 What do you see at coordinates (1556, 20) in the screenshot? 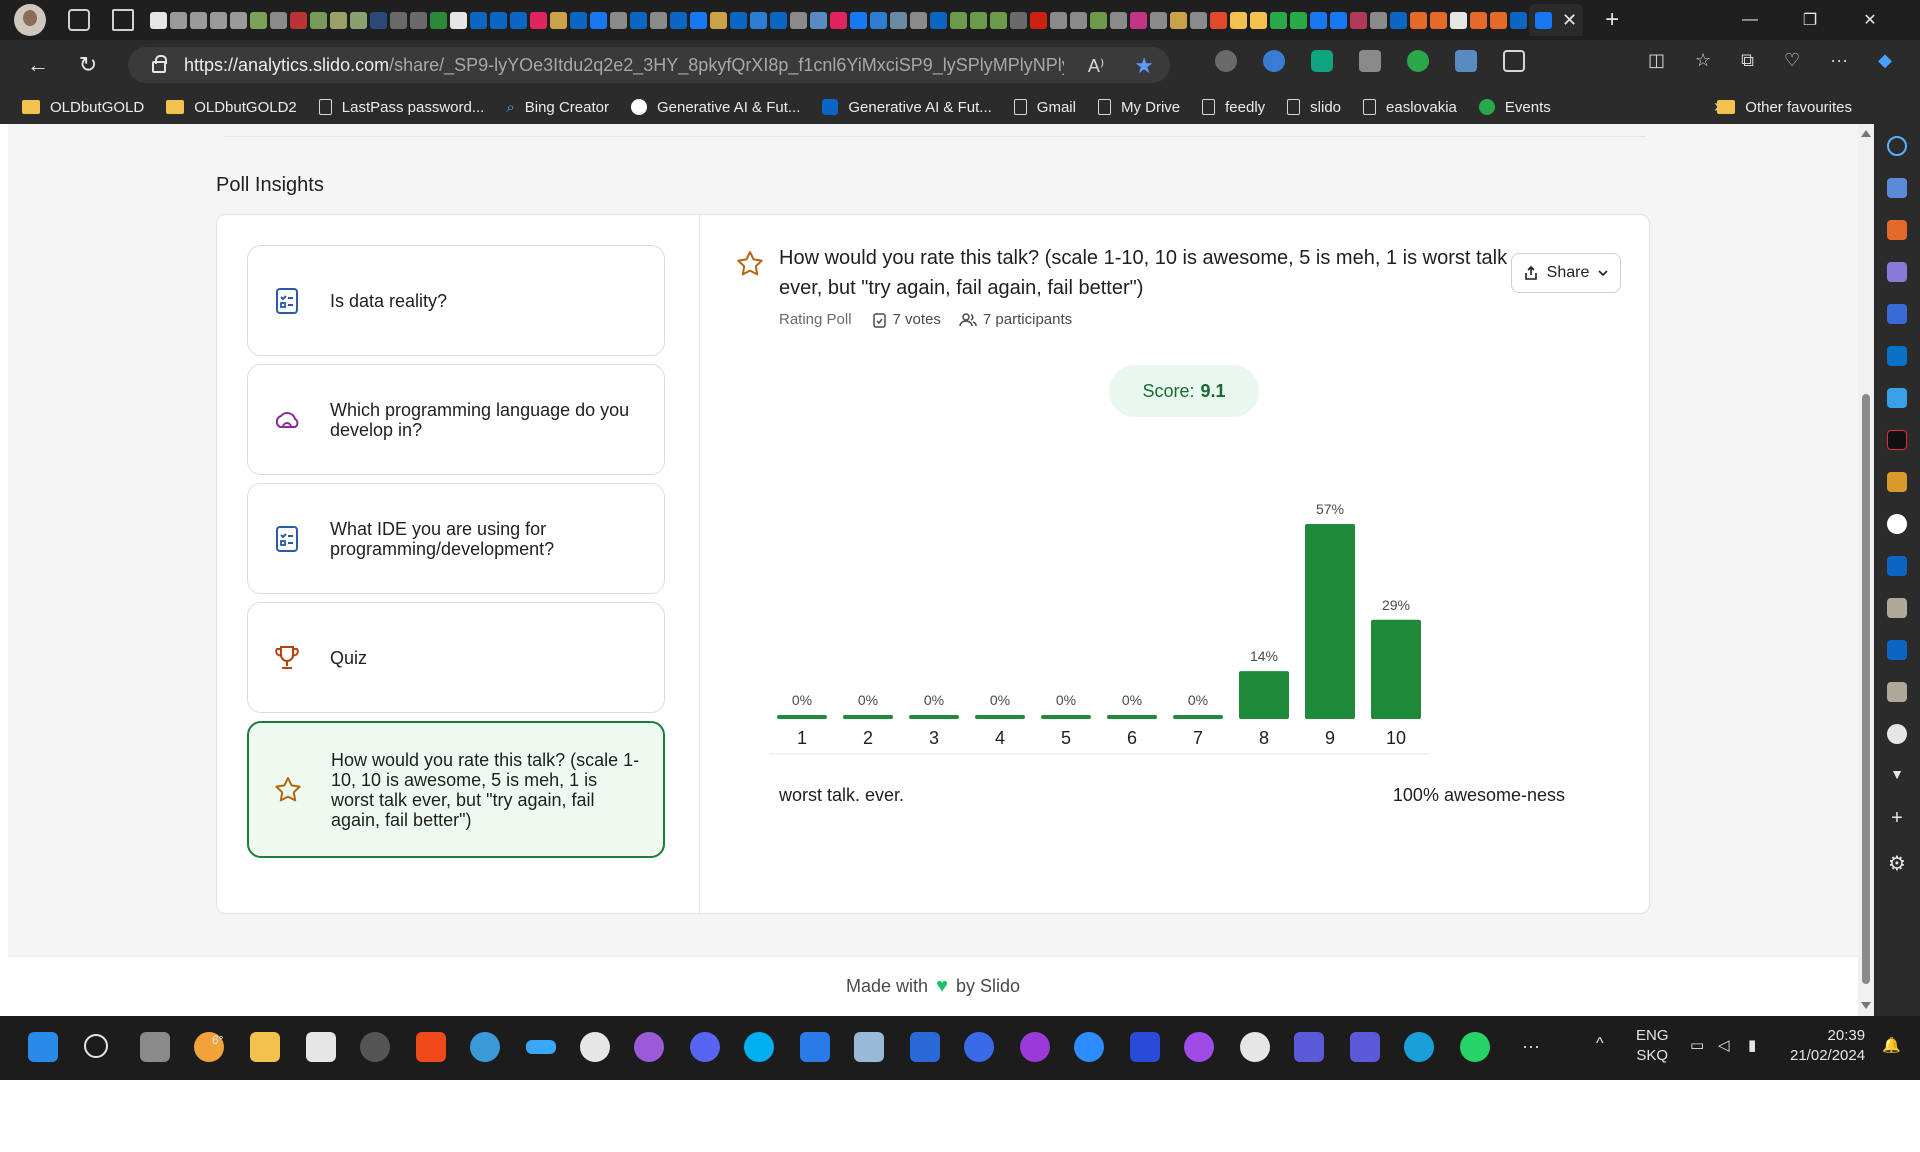
I see `active-tab: ✕` at bounding box center [1556, 20].